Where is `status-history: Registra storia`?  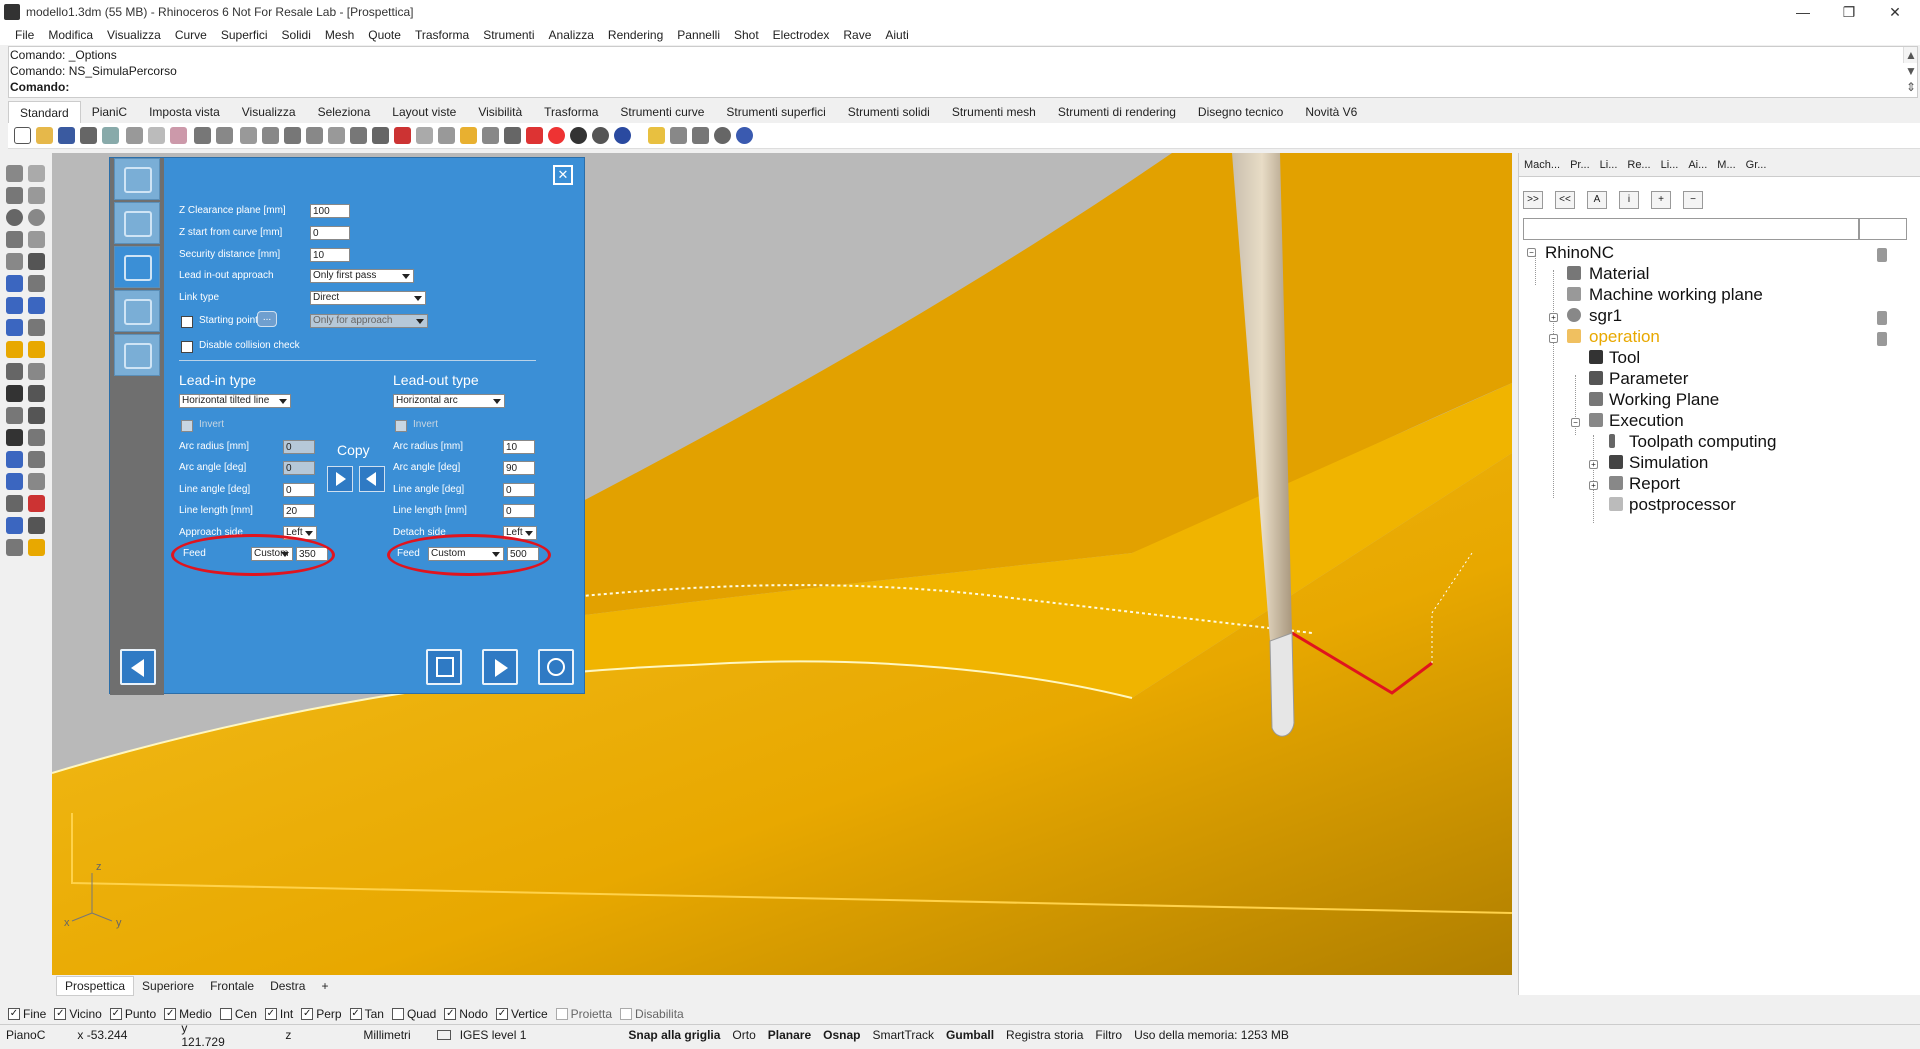 status-history: Registra storia is located at coordinates (1044, 1035).